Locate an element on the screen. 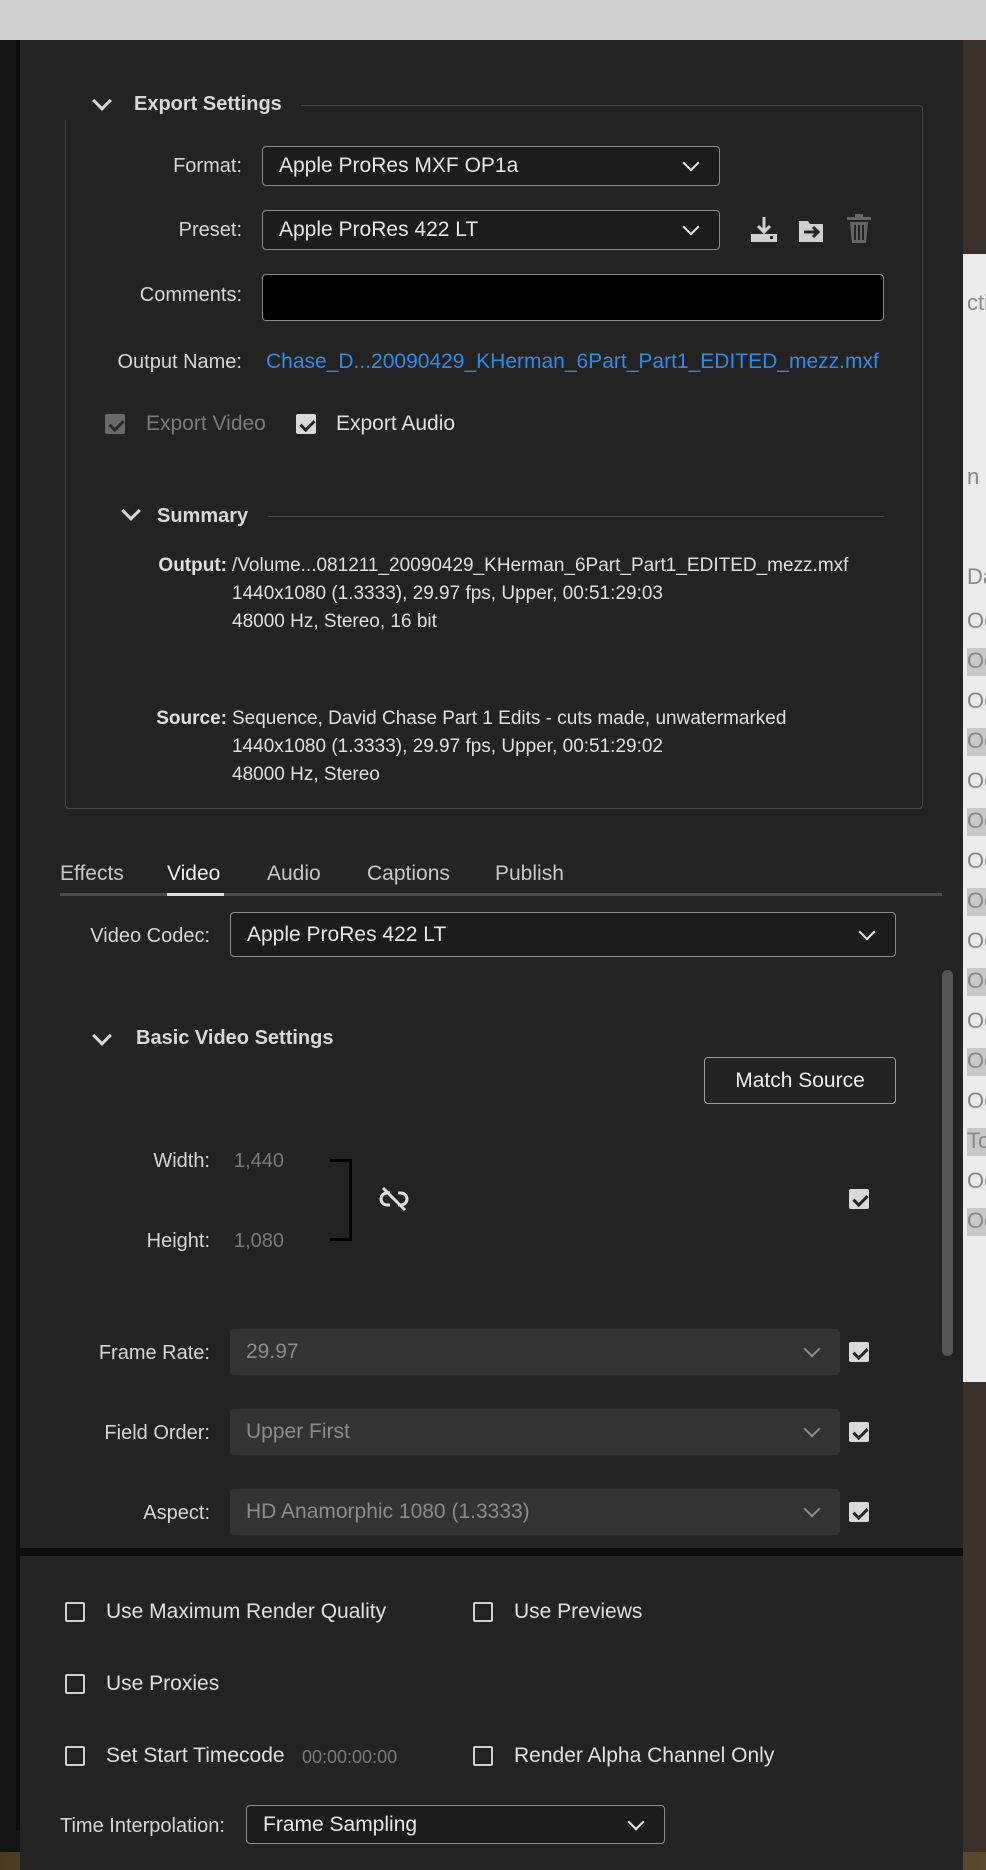  time-interpolation-label: Time Interpolation: is located at coordinates (142, 1826).